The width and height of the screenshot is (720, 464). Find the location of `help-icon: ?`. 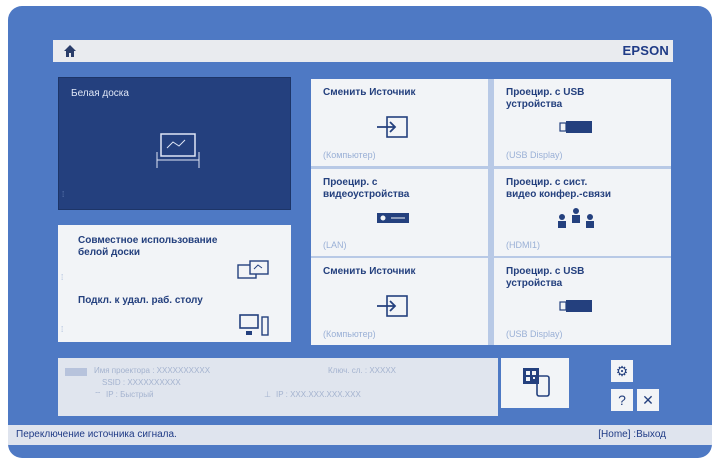

help-icon: ? is located at coordinates (622, 400).